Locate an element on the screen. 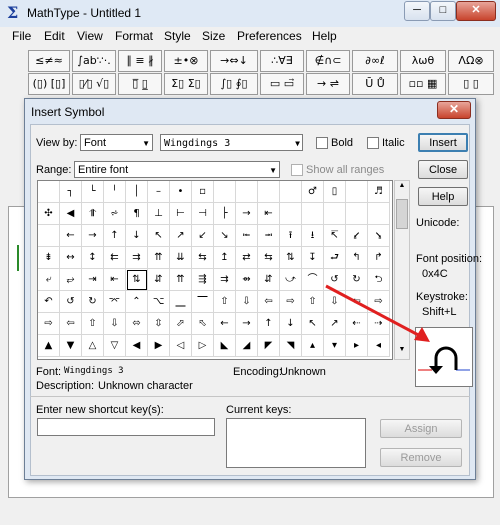  symbol-cell: ⇥ is located at coordinates (93, 280).